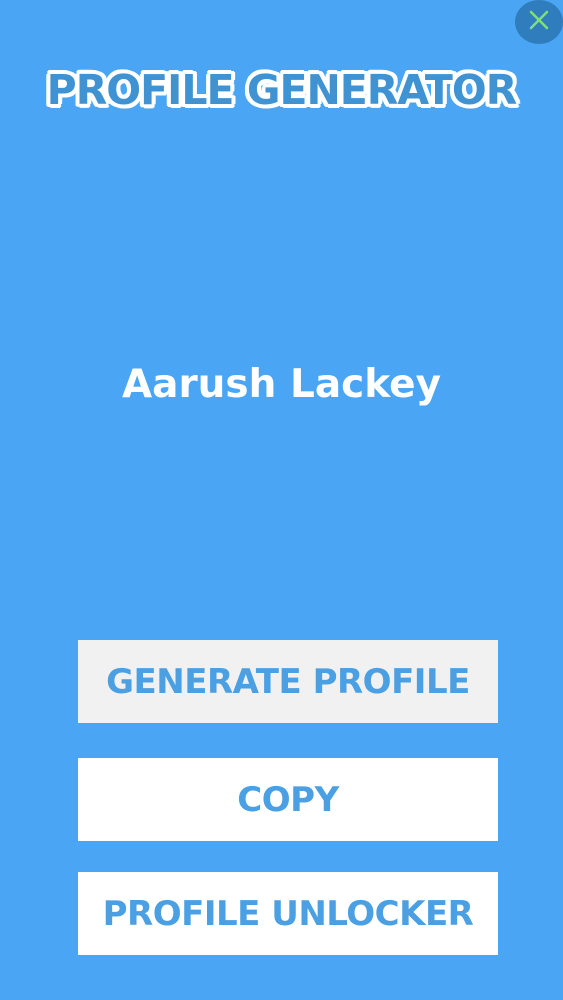  What do you see at coordinates (282, 90) in the screenshot?
I see `app-title: PROFILE GENERATOR` at bounding box center [282, 90].